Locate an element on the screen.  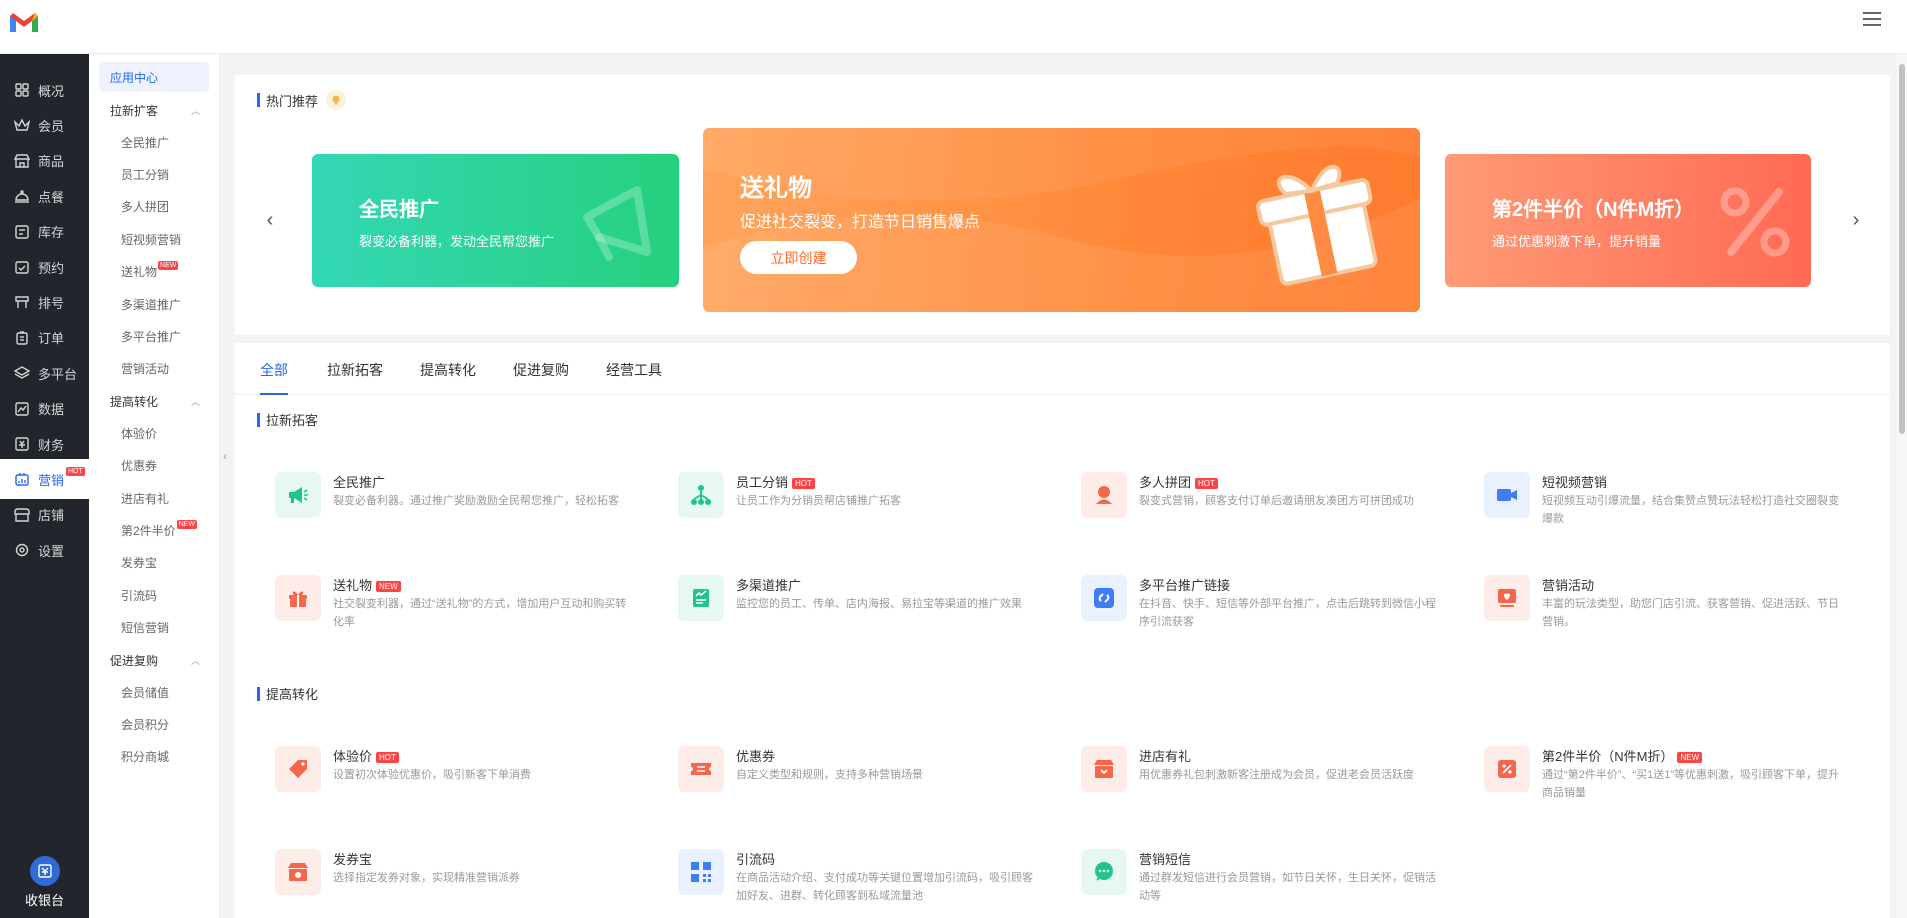
submenu-item-label: 会员积分 is located at coordinates (145, 724).